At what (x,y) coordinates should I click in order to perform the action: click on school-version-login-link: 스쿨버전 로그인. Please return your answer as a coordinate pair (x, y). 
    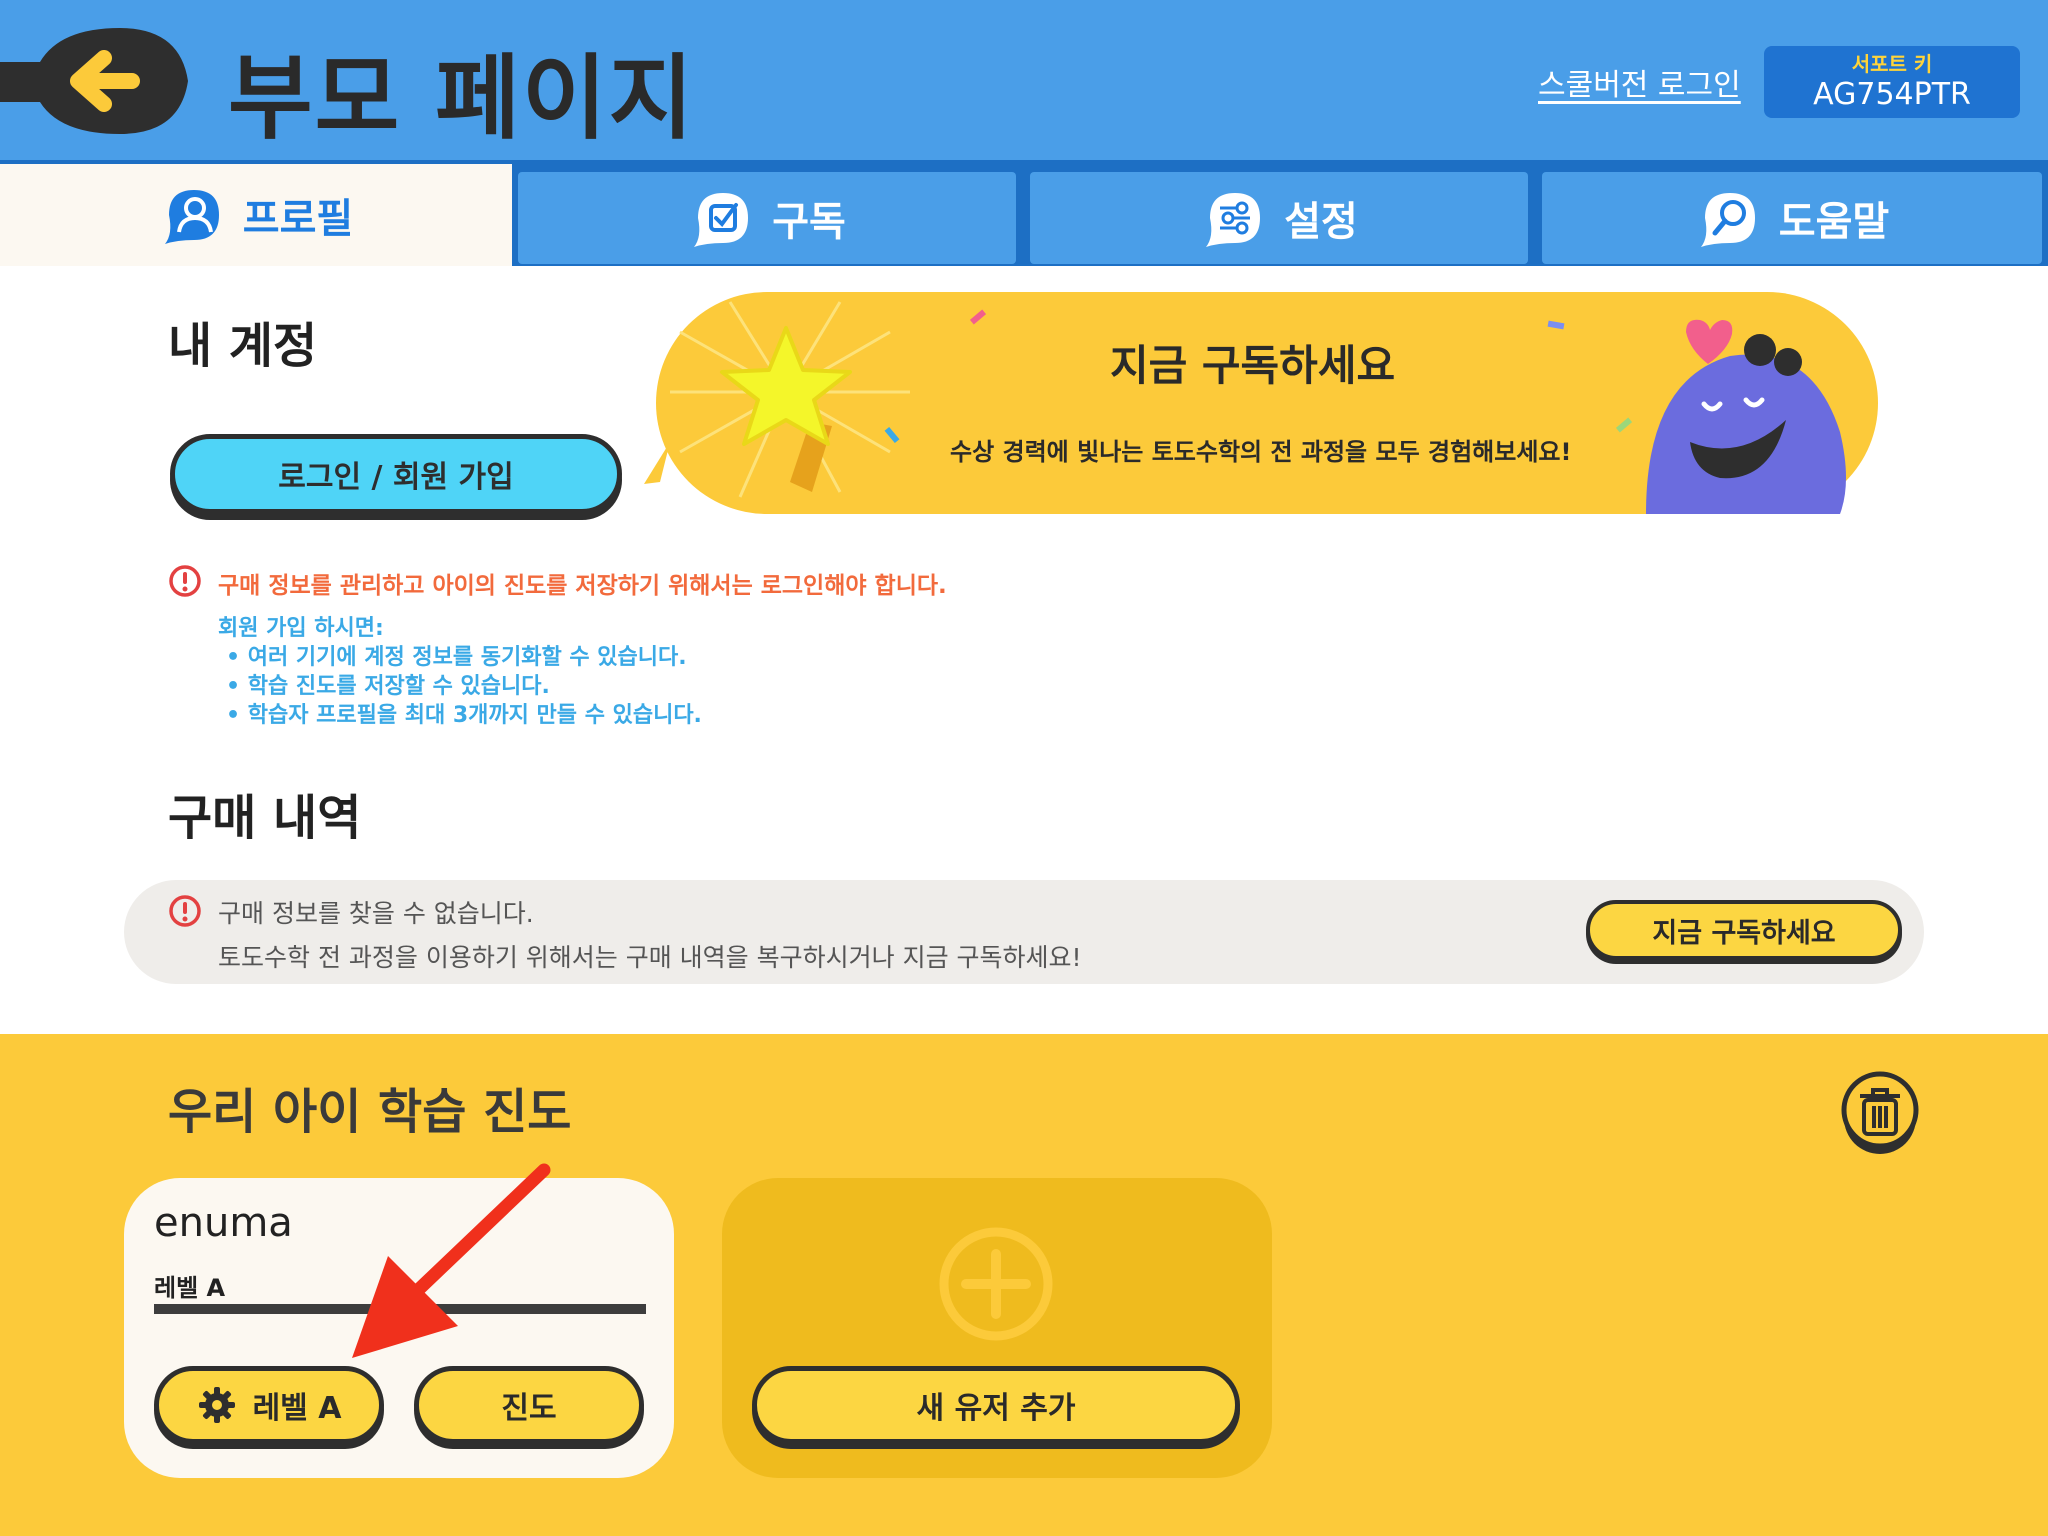
    Looking at the image, I should click on (1639, 82).